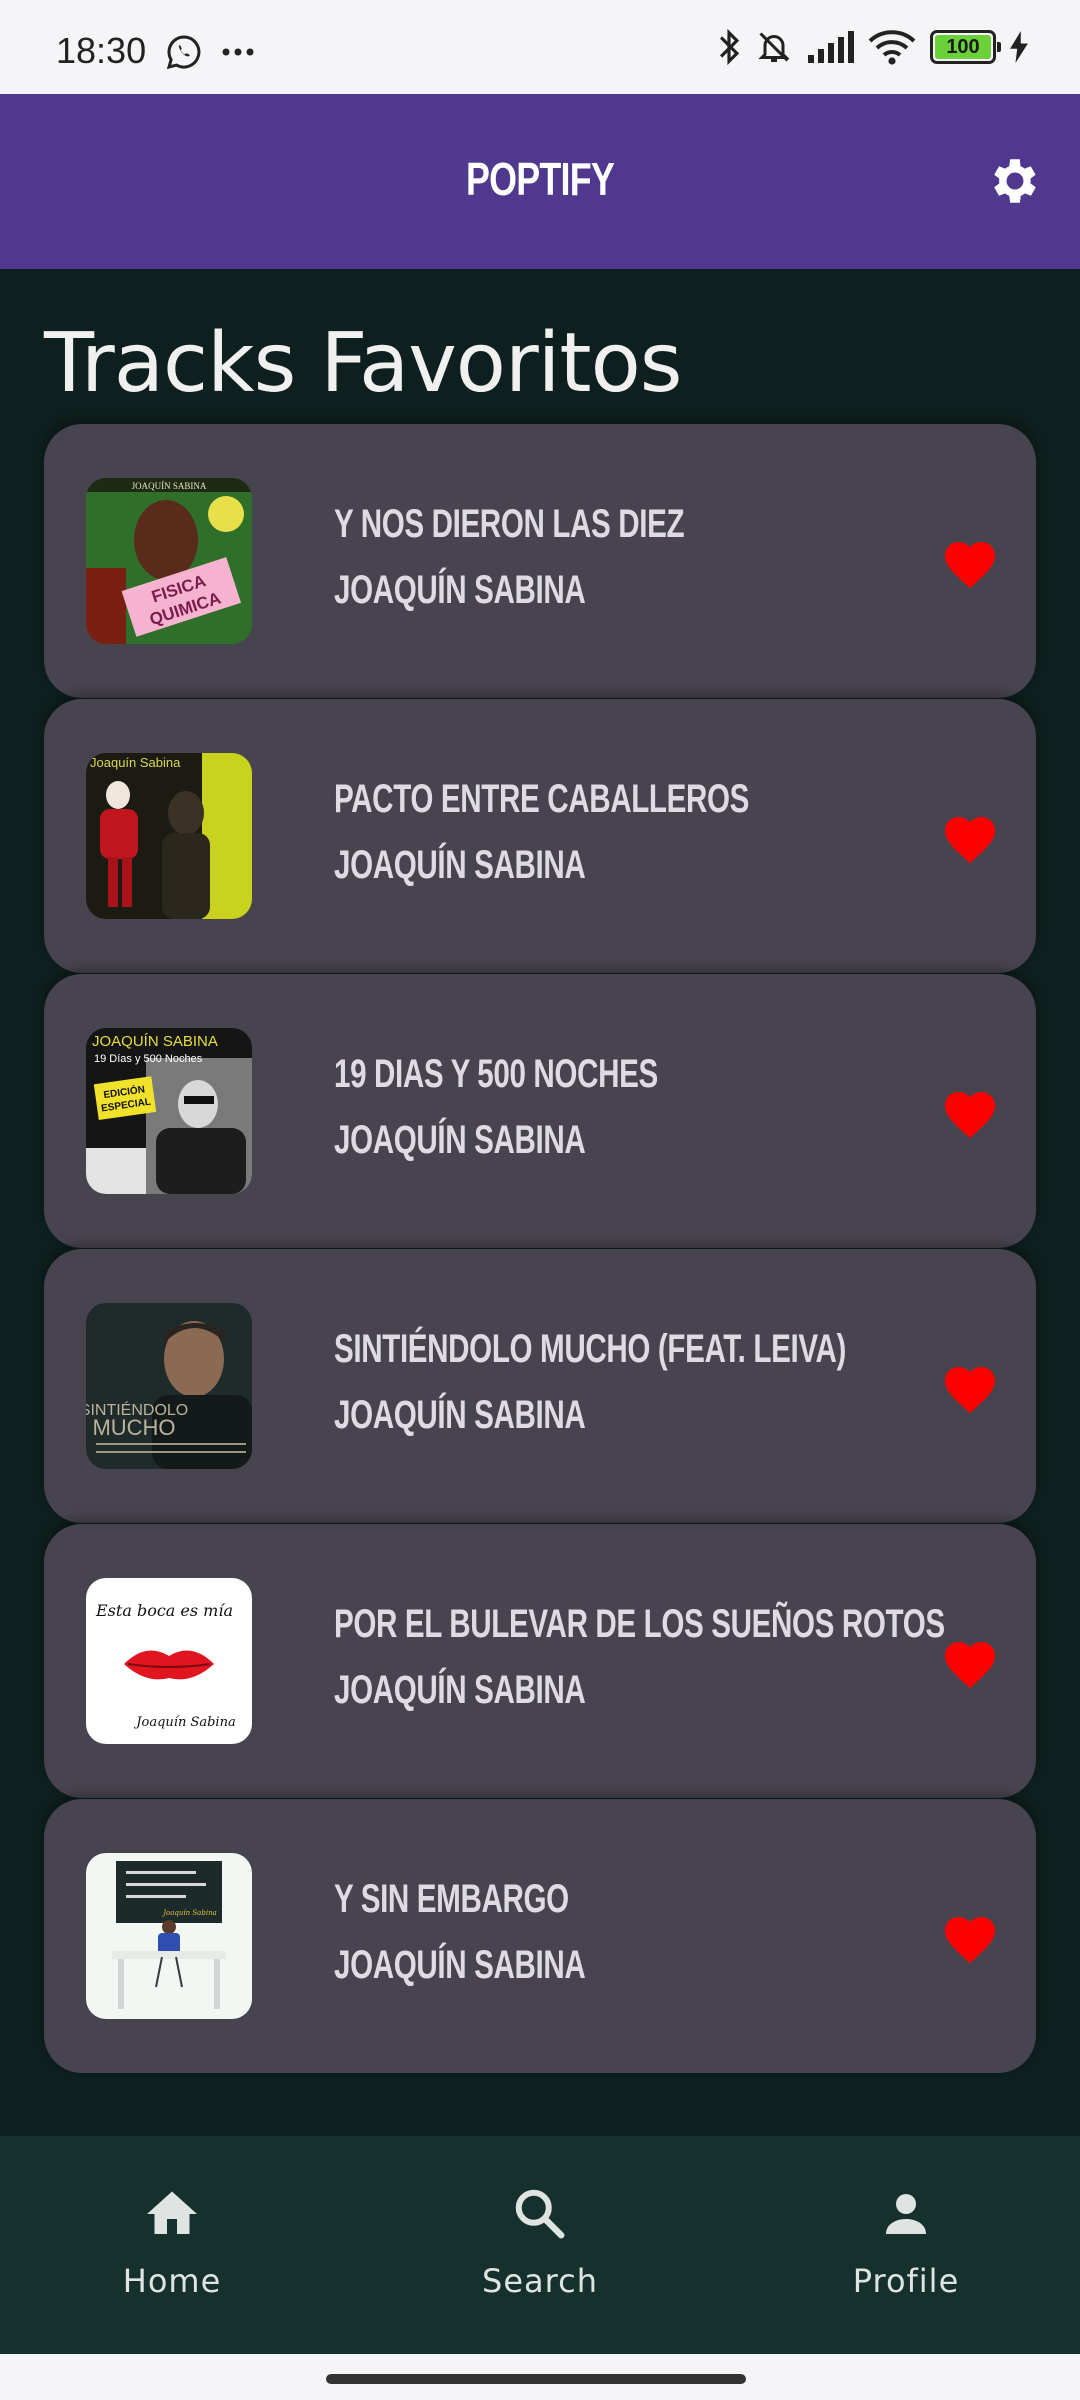  Describe the element at coordinates (536, 2379) in the screenshot. I see `gesture-handle` at that location.